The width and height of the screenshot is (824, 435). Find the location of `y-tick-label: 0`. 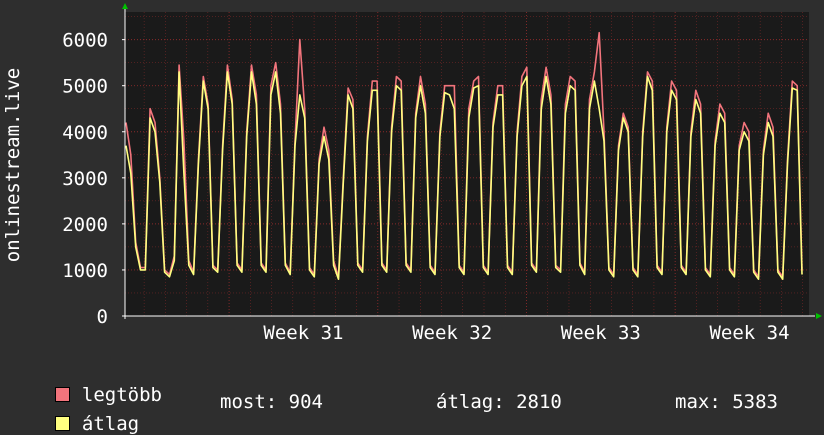

y-tick-label: 0 is located at coordinates (102, 317).